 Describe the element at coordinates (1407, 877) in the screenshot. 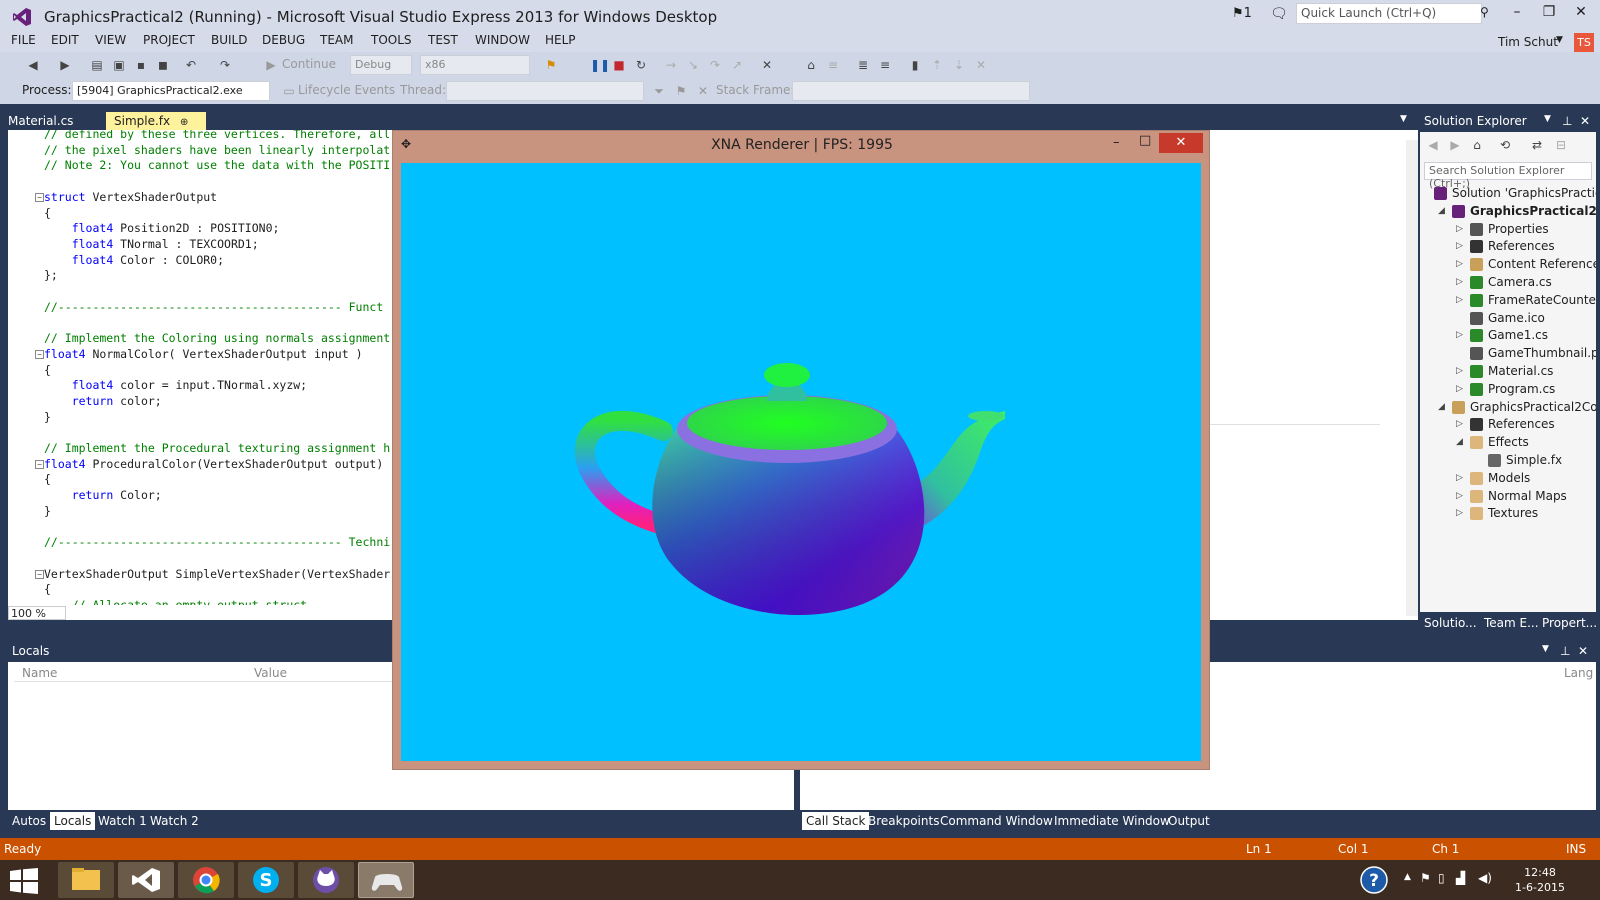

I see `show-hidden-icons-chevron-icon: ▲` at that location.